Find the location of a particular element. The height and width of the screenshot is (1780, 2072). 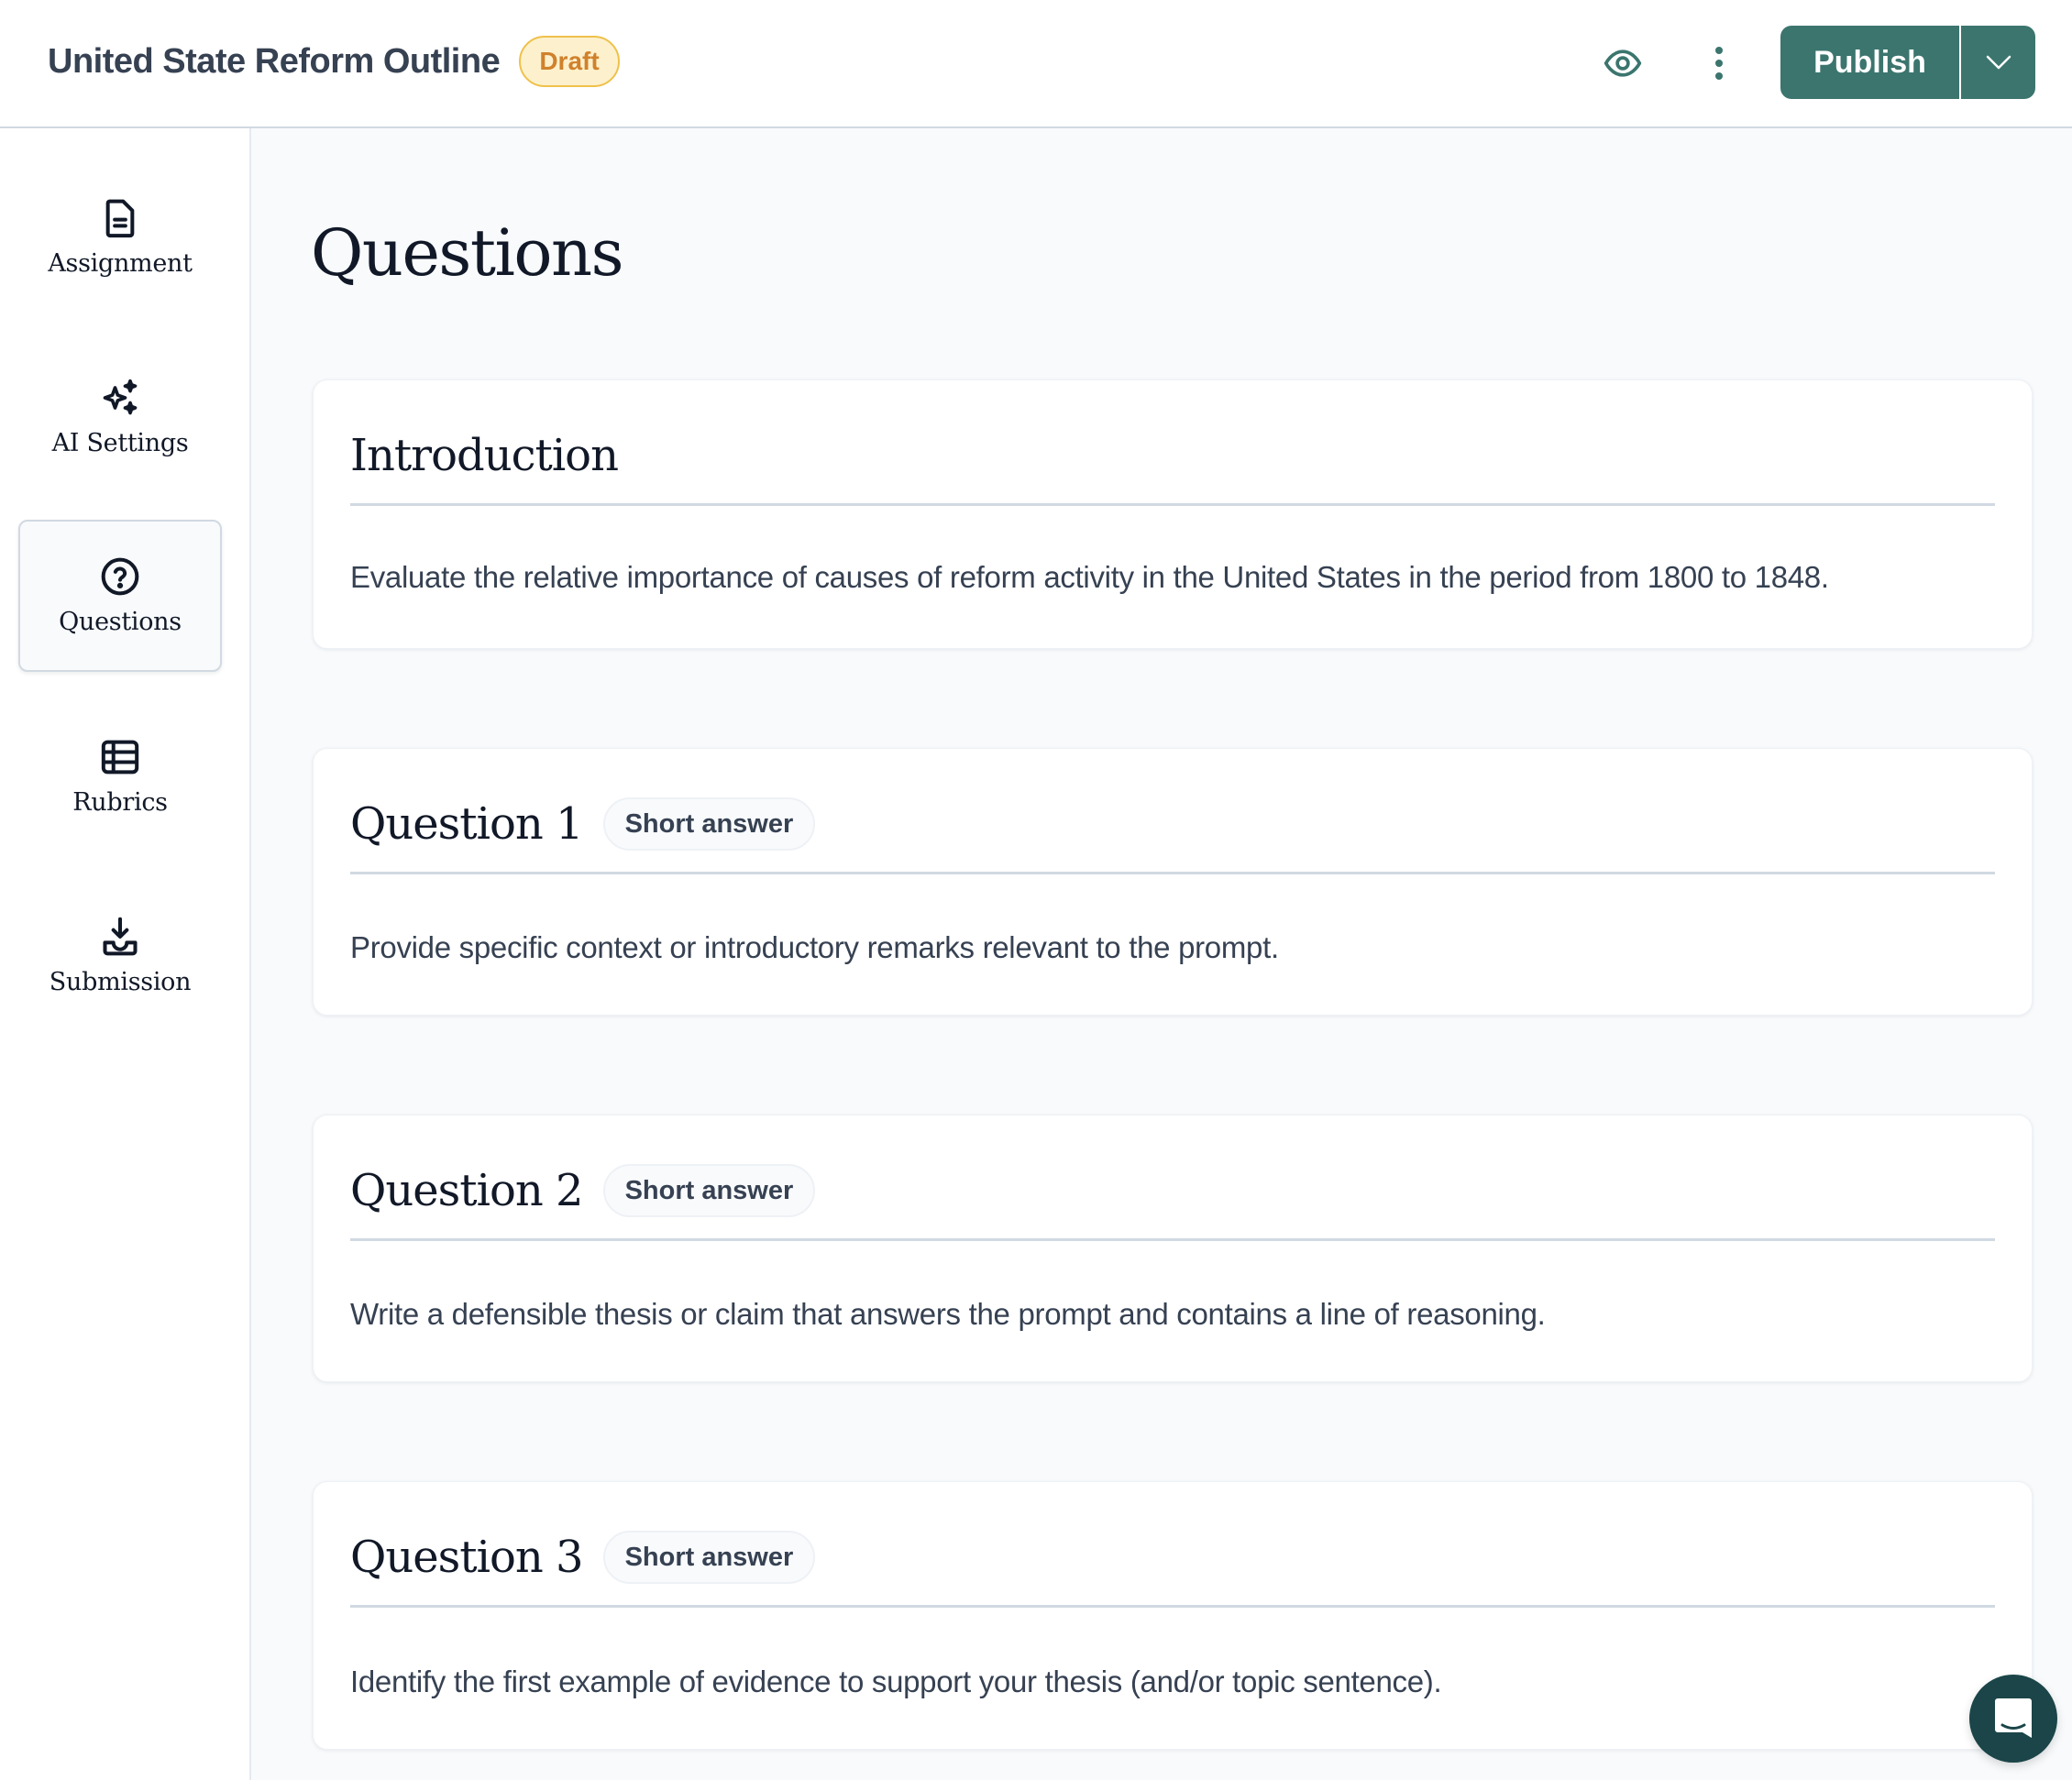

sidebar-item-assignment: Assignment is located at coordinates (120, 237).